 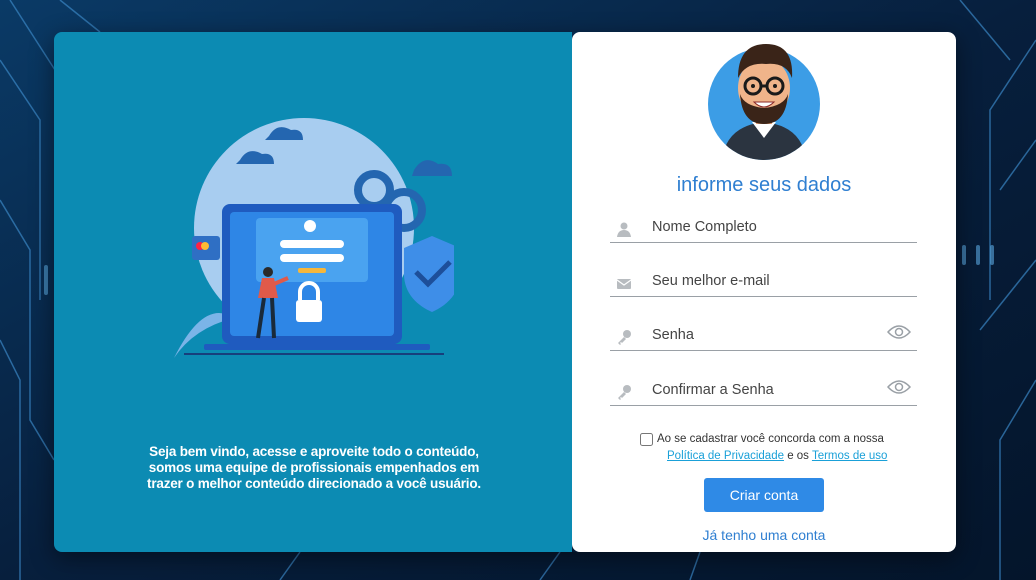 I want to click on password-input, so click(x=762, y=335).